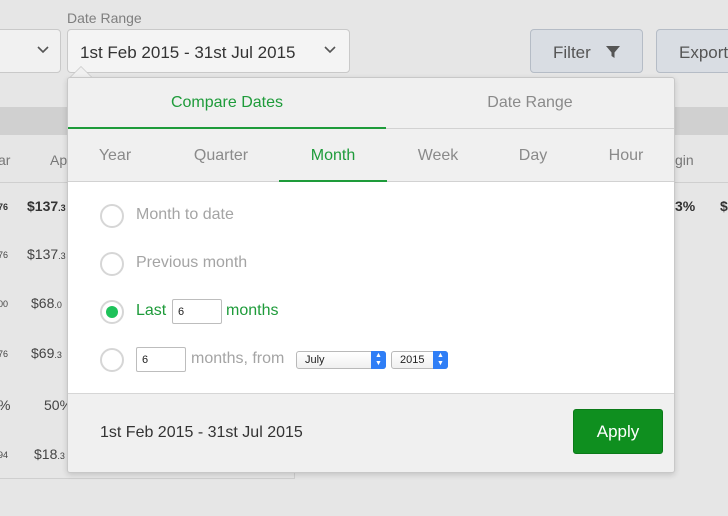  Describe the element at coordinates (161, 359) in the screenshot. I see `months-from-input: 6` at that location.